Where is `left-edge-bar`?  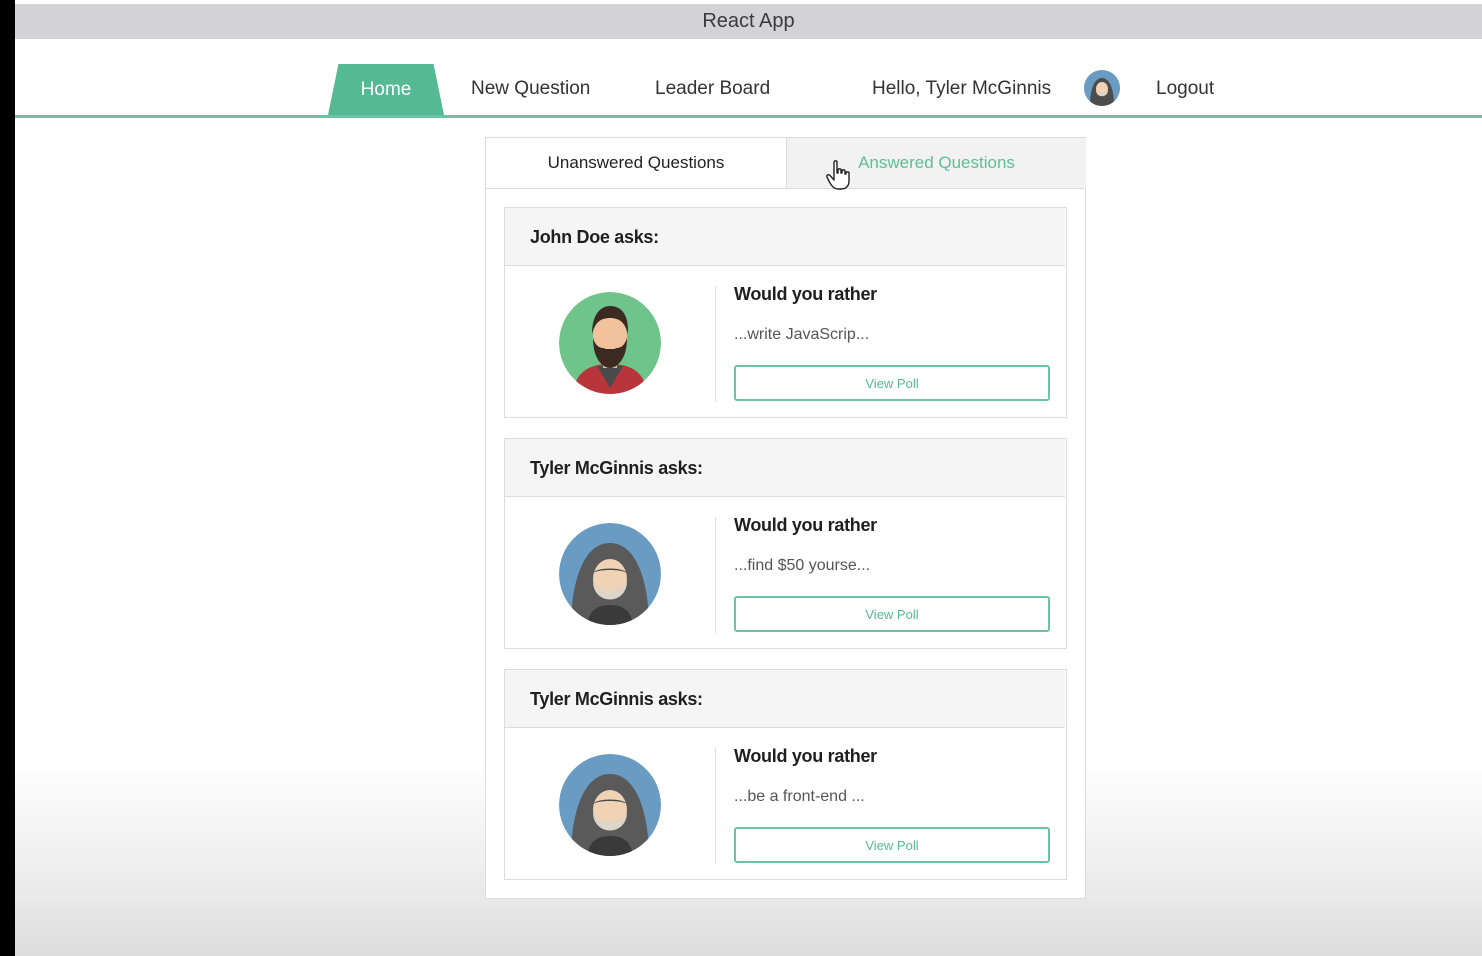
left-edge-bar is located at coordinates (7, 478).